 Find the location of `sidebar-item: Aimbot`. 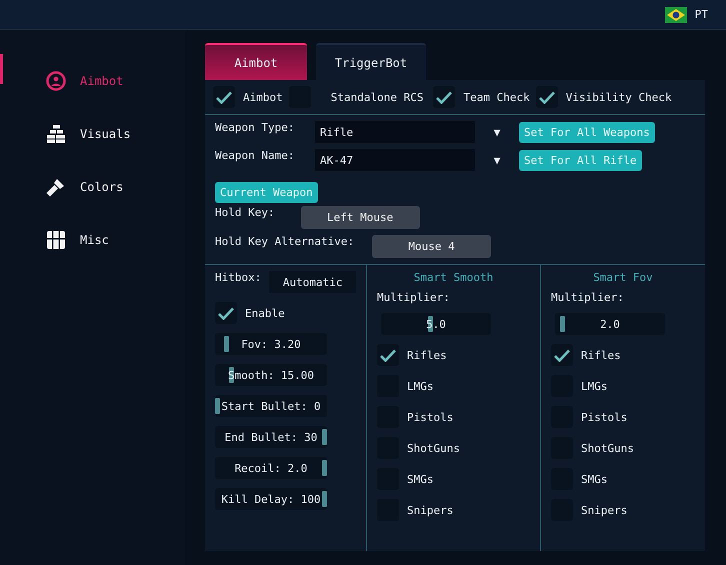

sidebar-item: Aimbot is located at coordinates (92, 80).